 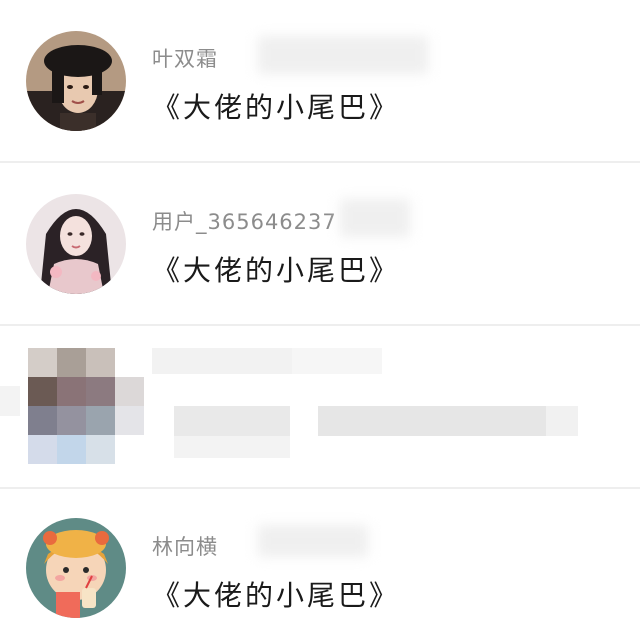 I want to click on woman-black-hat-icon, so click(x=76, y=81).